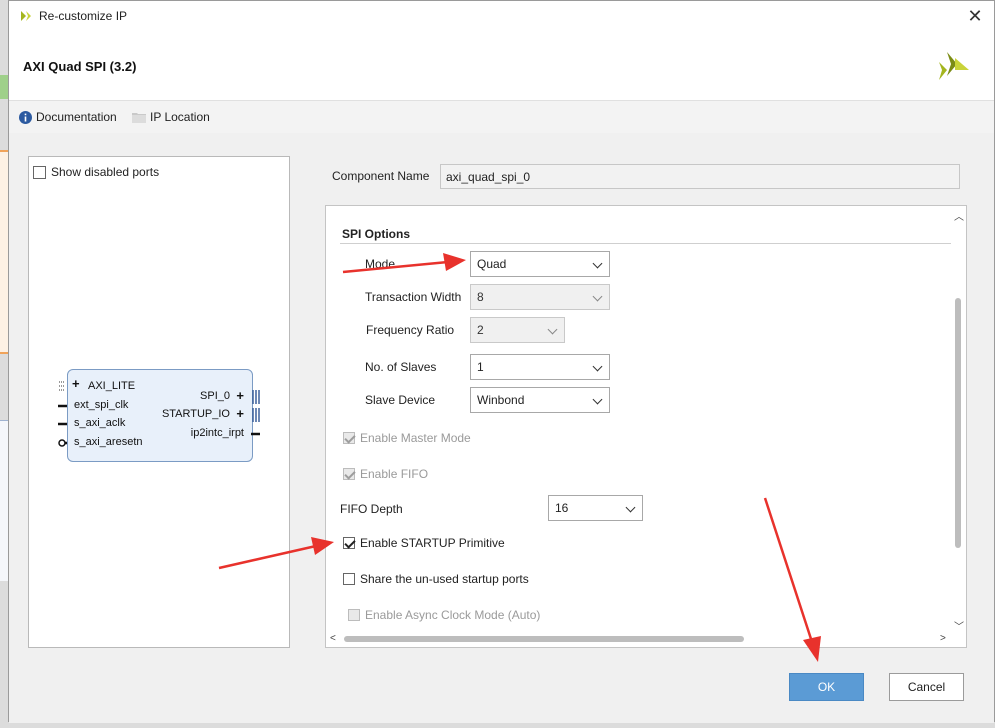 This screenshot has height=728, width=995. What do you see at coordinates (480, 367) in the screenshot?
I see `no-of-slaves-value: 1` at bounding box center [480, 367].